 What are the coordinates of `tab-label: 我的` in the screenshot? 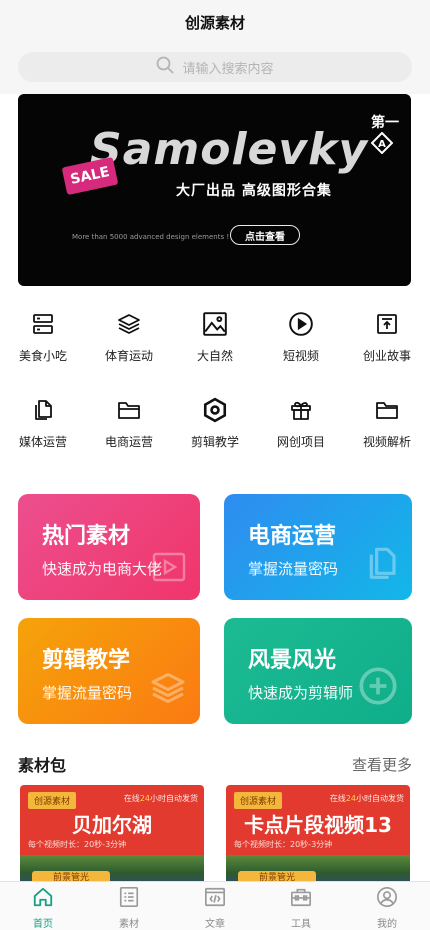 It's located at (387, 924).